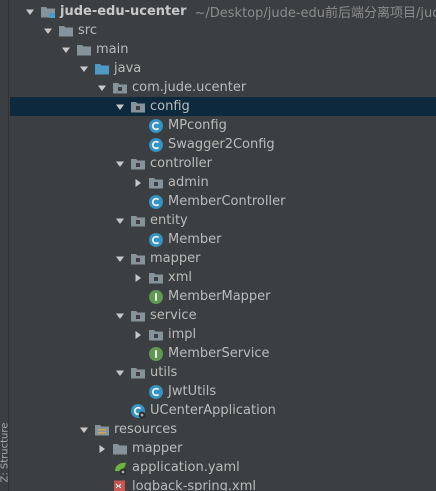 This screenshot has width=436, height=491. I want to click on tree-row-src: src, so click(223, 30).